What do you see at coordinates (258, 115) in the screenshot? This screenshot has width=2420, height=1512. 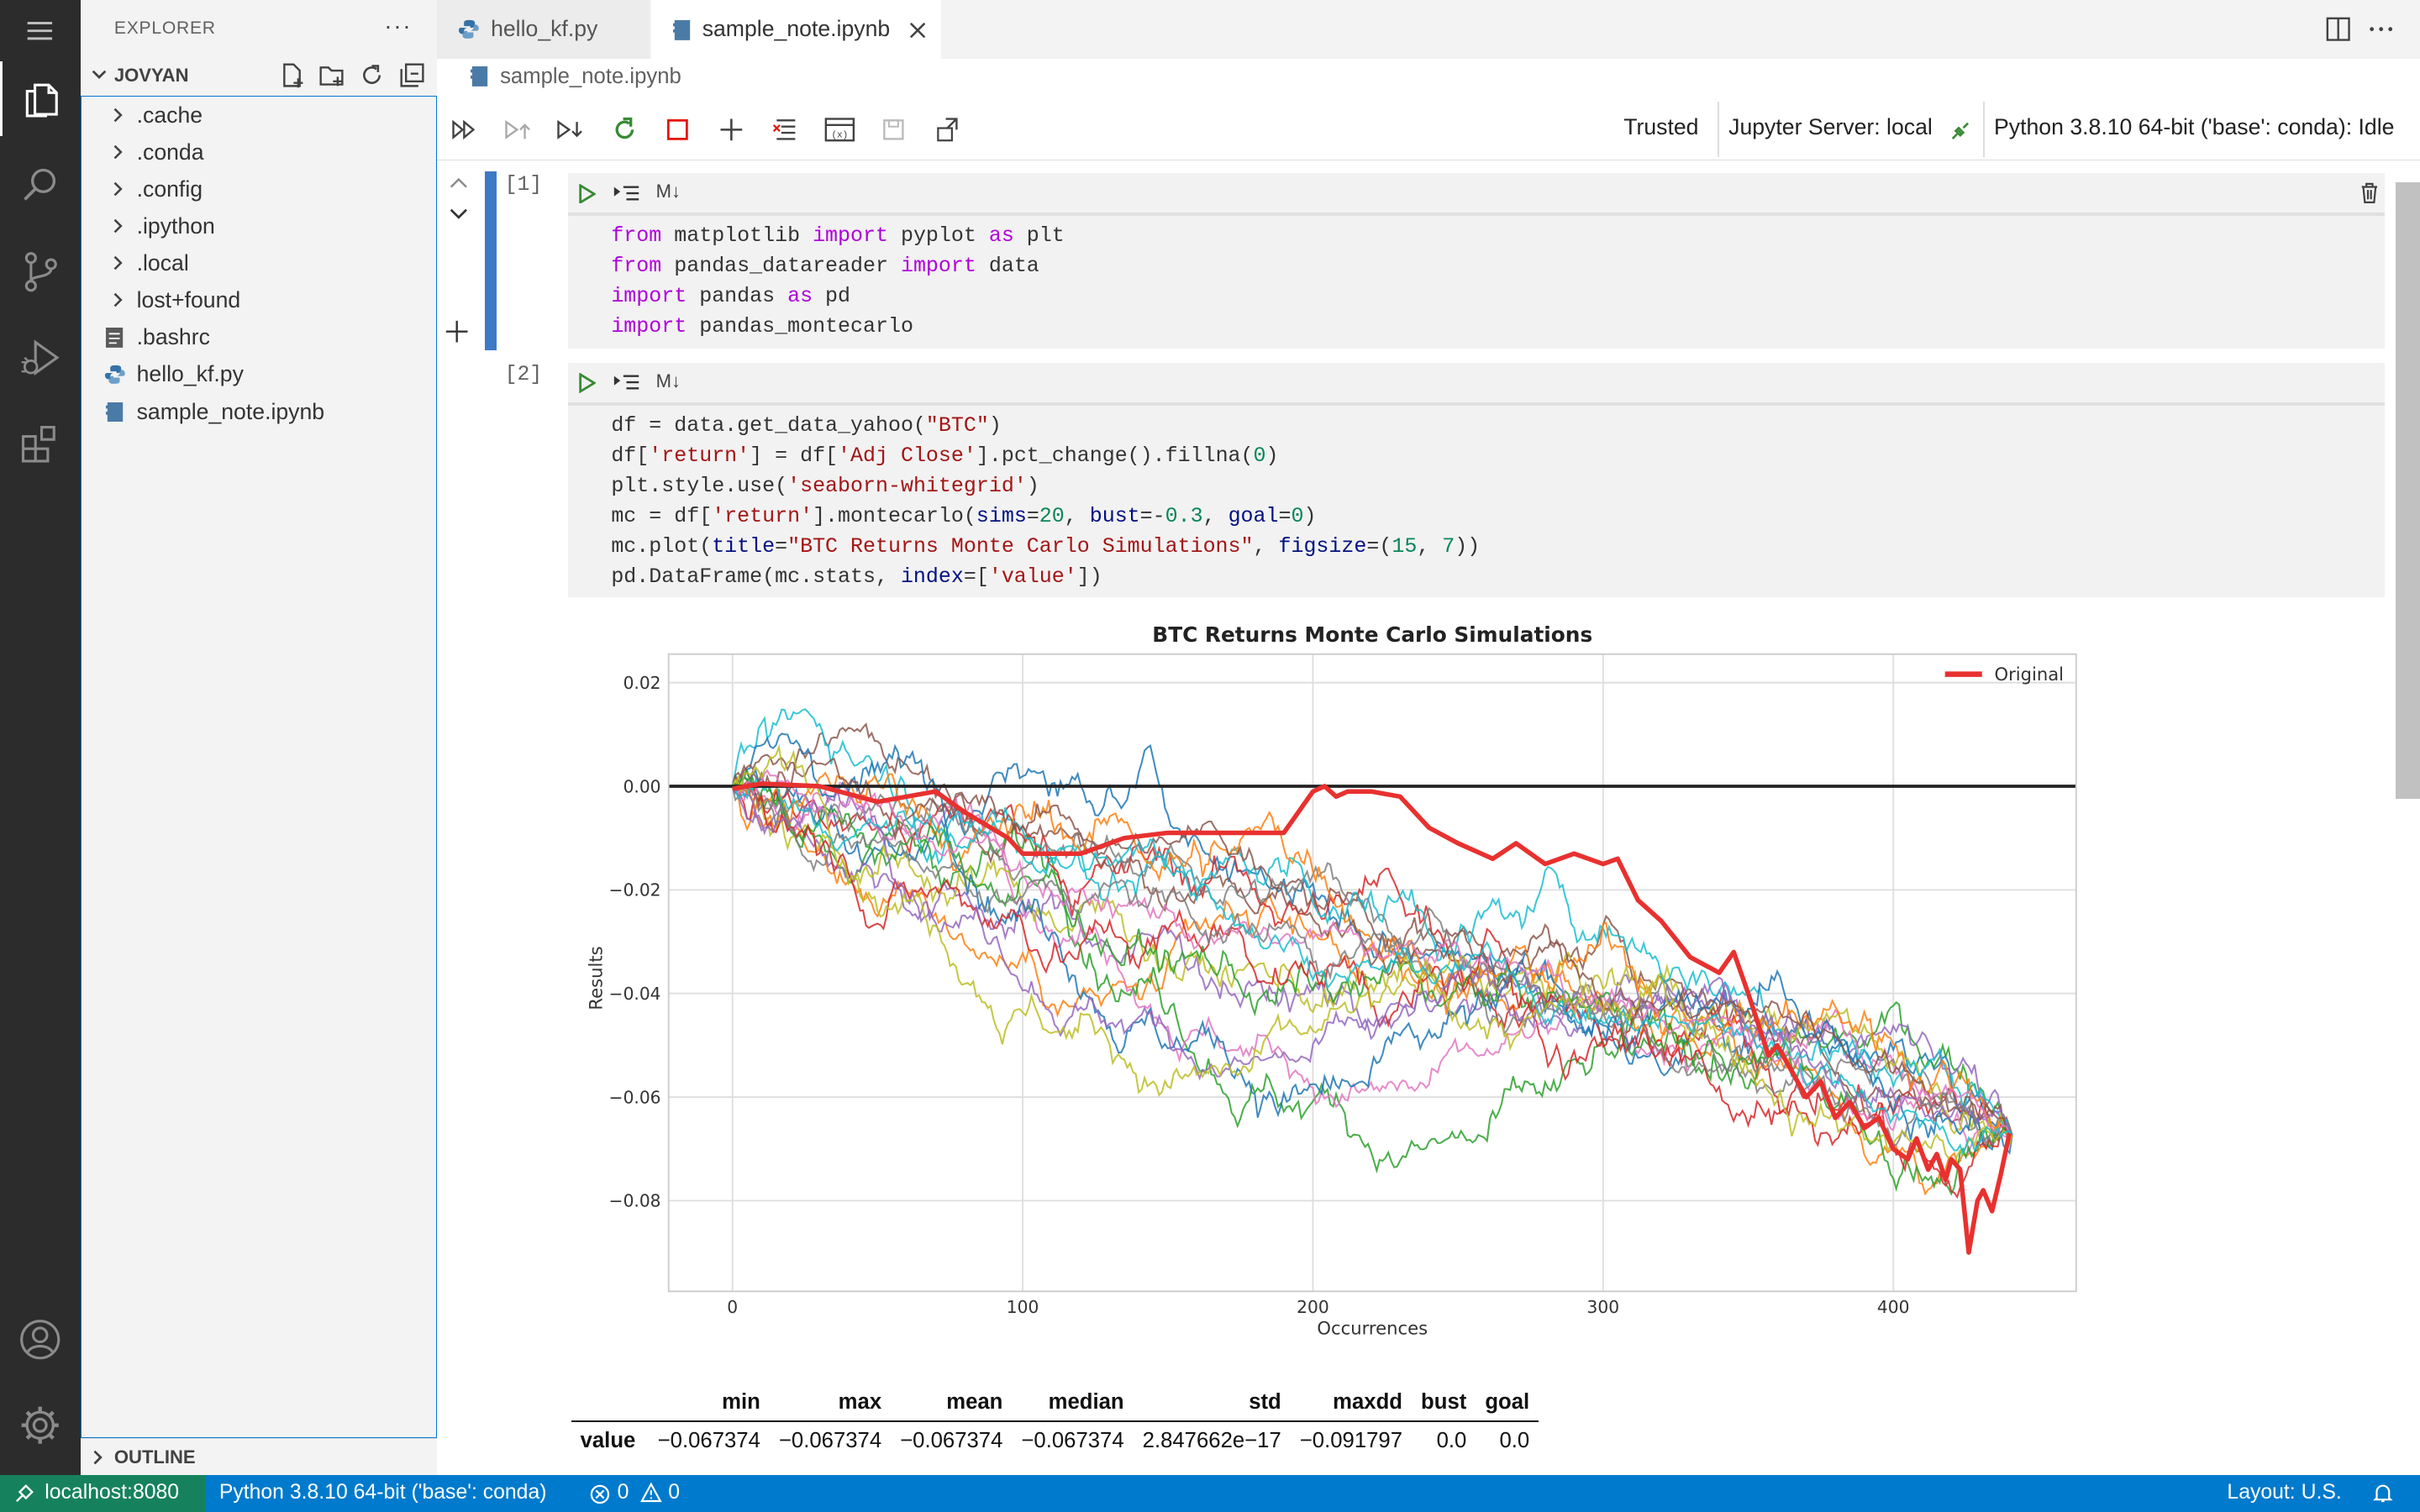 I see `tree-item-cache: .cache` at bounding box center [258, 115].